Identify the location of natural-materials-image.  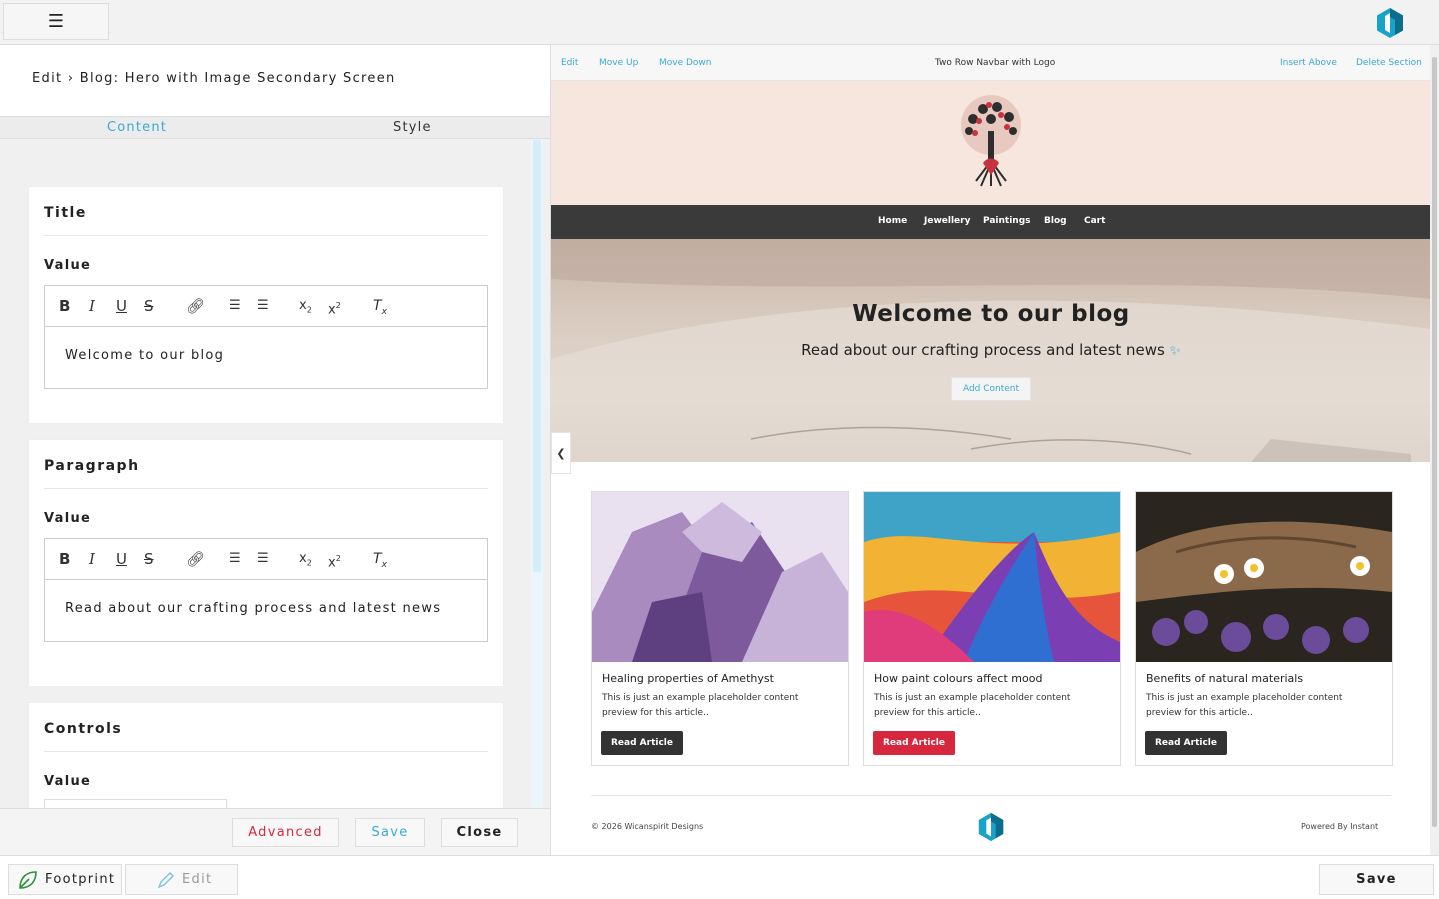
(1264, 577).